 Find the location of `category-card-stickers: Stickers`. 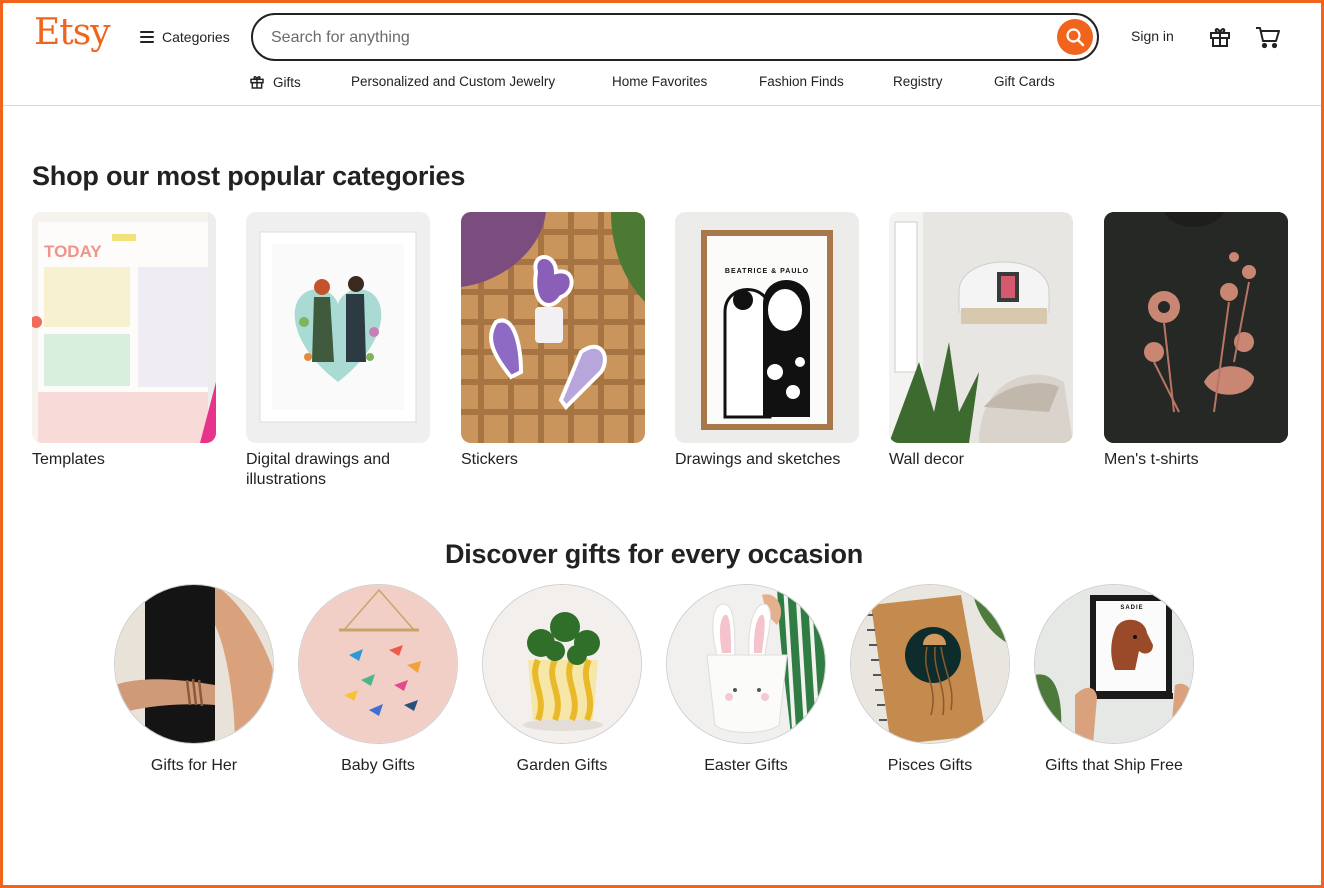

category-card-stickers: Stickers is located at coordinates (553, 341).